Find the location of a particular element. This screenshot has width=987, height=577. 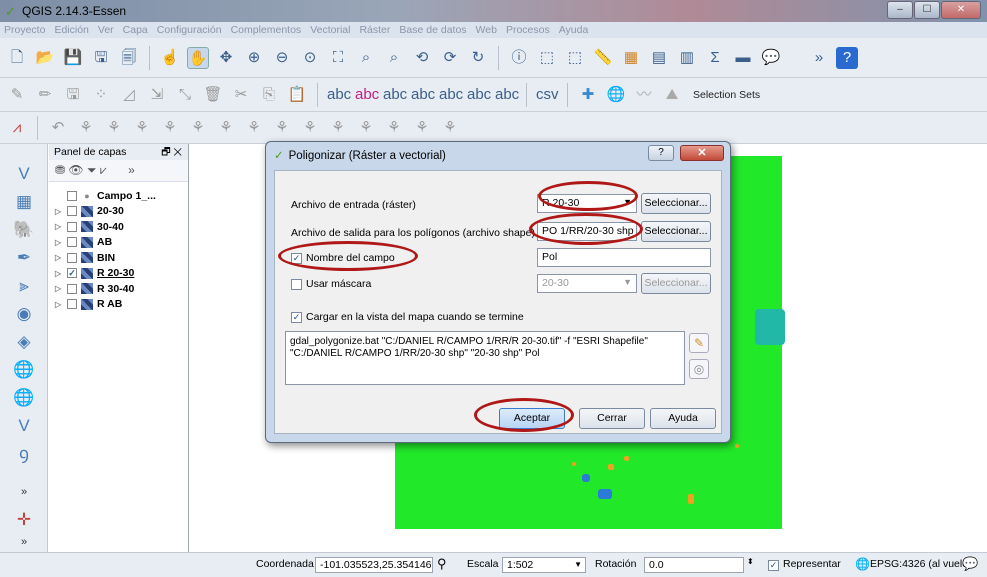

pan-icon: ✋ is located at coordinates (198, 57).